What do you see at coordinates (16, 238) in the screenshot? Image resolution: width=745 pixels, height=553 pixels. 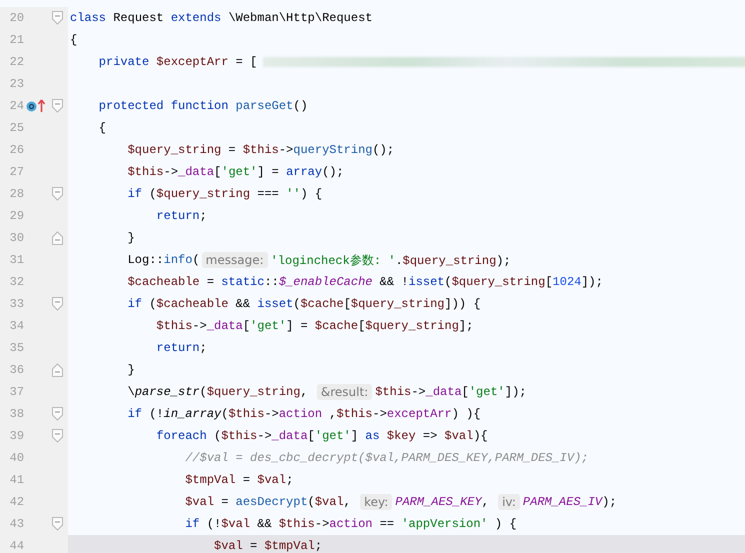 I see `line-number: 30` at bounding box center [16, 238].